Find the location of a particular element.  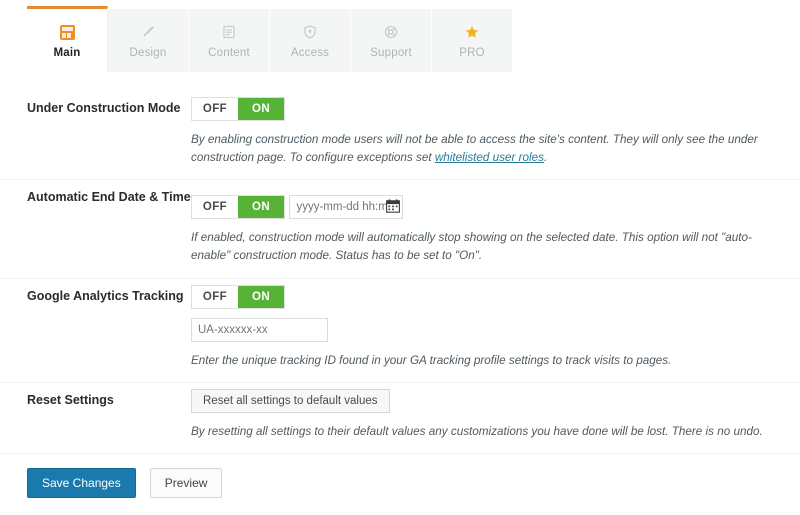

preview-button: Preview is located at coordinates (186, 482).